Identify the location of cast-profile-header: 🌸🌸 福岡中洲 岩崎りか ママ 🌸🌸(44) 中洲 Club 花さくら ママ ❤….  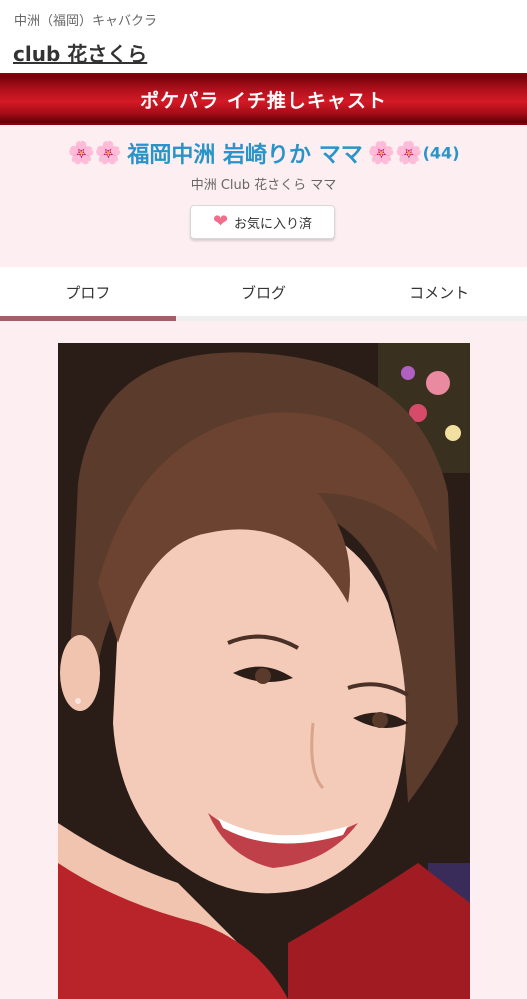
(263, 196).